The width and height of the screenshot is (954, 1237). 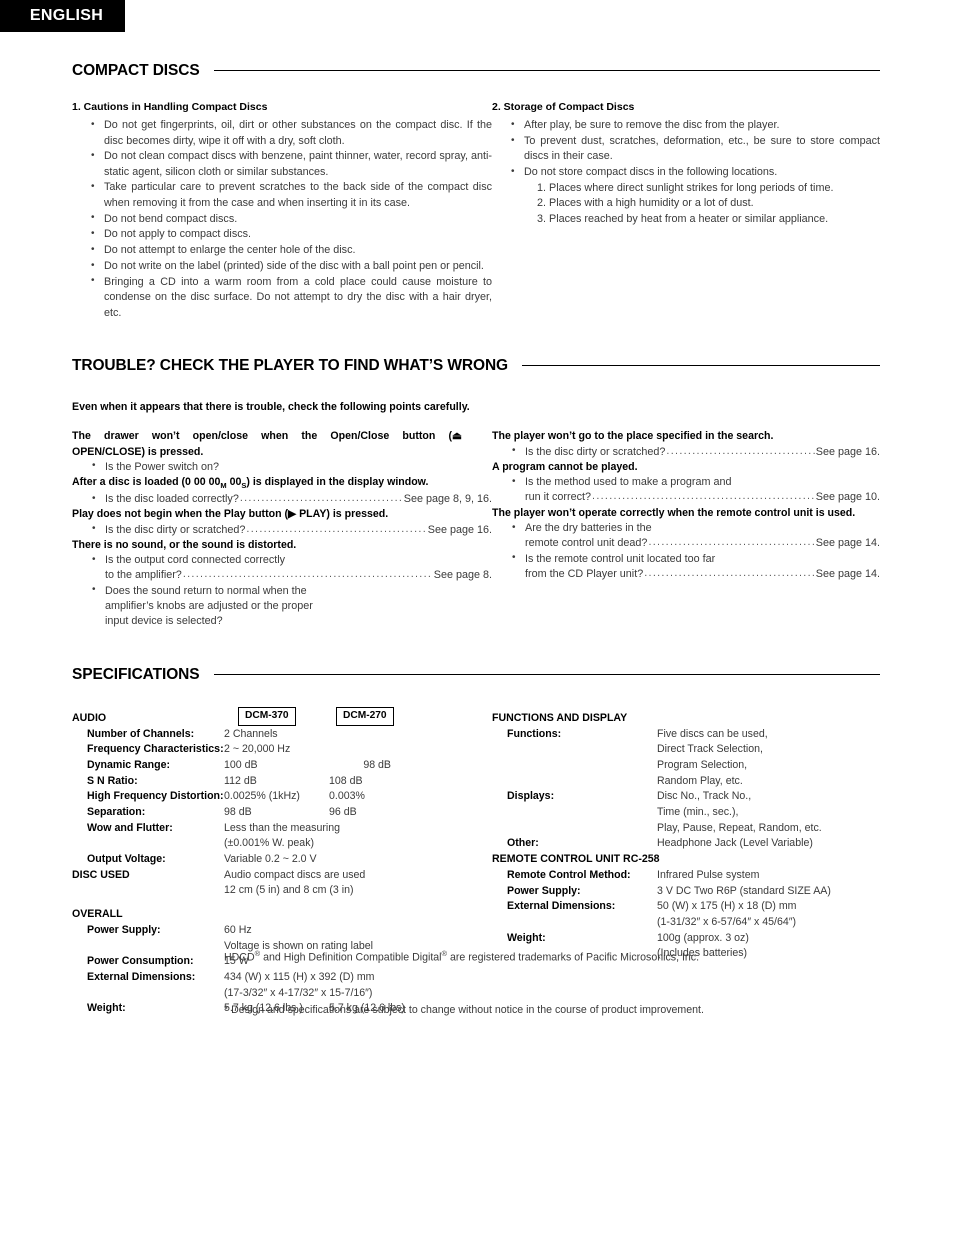 I want to click on list-item: Is the Power switch on?, so click(x=292, y=467).